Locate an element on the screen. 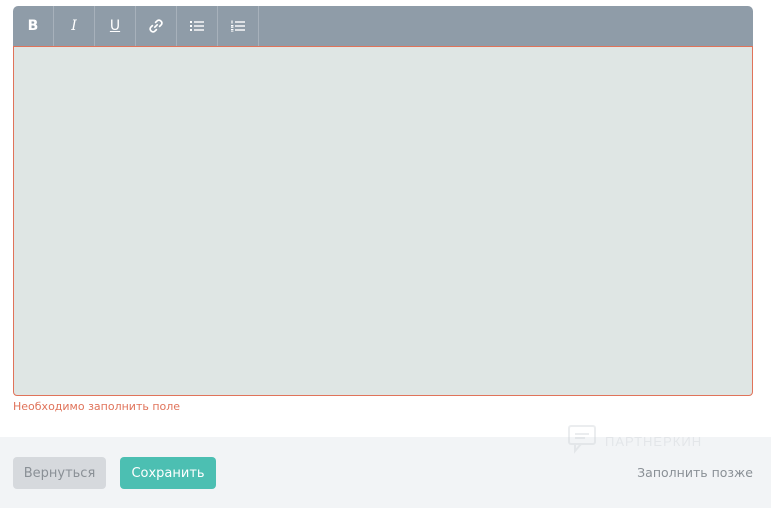 This screenshot has height=508, width=771. numbered-list-button is located at coordinates (238, 26).